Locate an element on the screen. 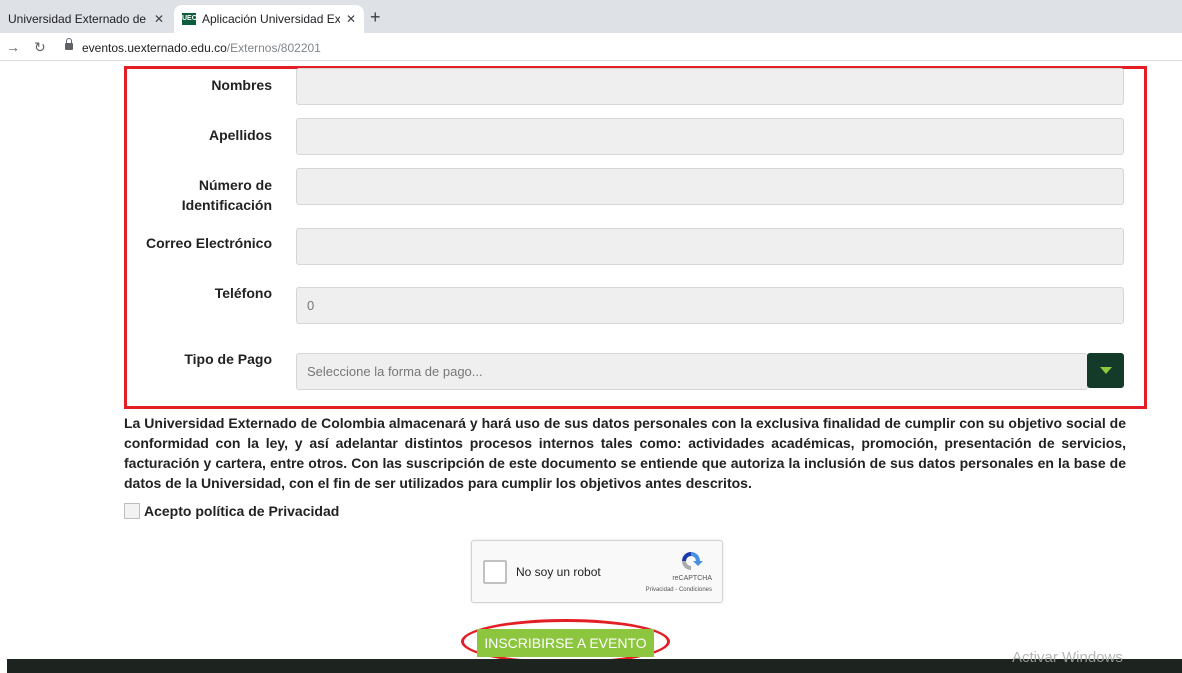  identificacion-input is located at coordinates (710, 186).